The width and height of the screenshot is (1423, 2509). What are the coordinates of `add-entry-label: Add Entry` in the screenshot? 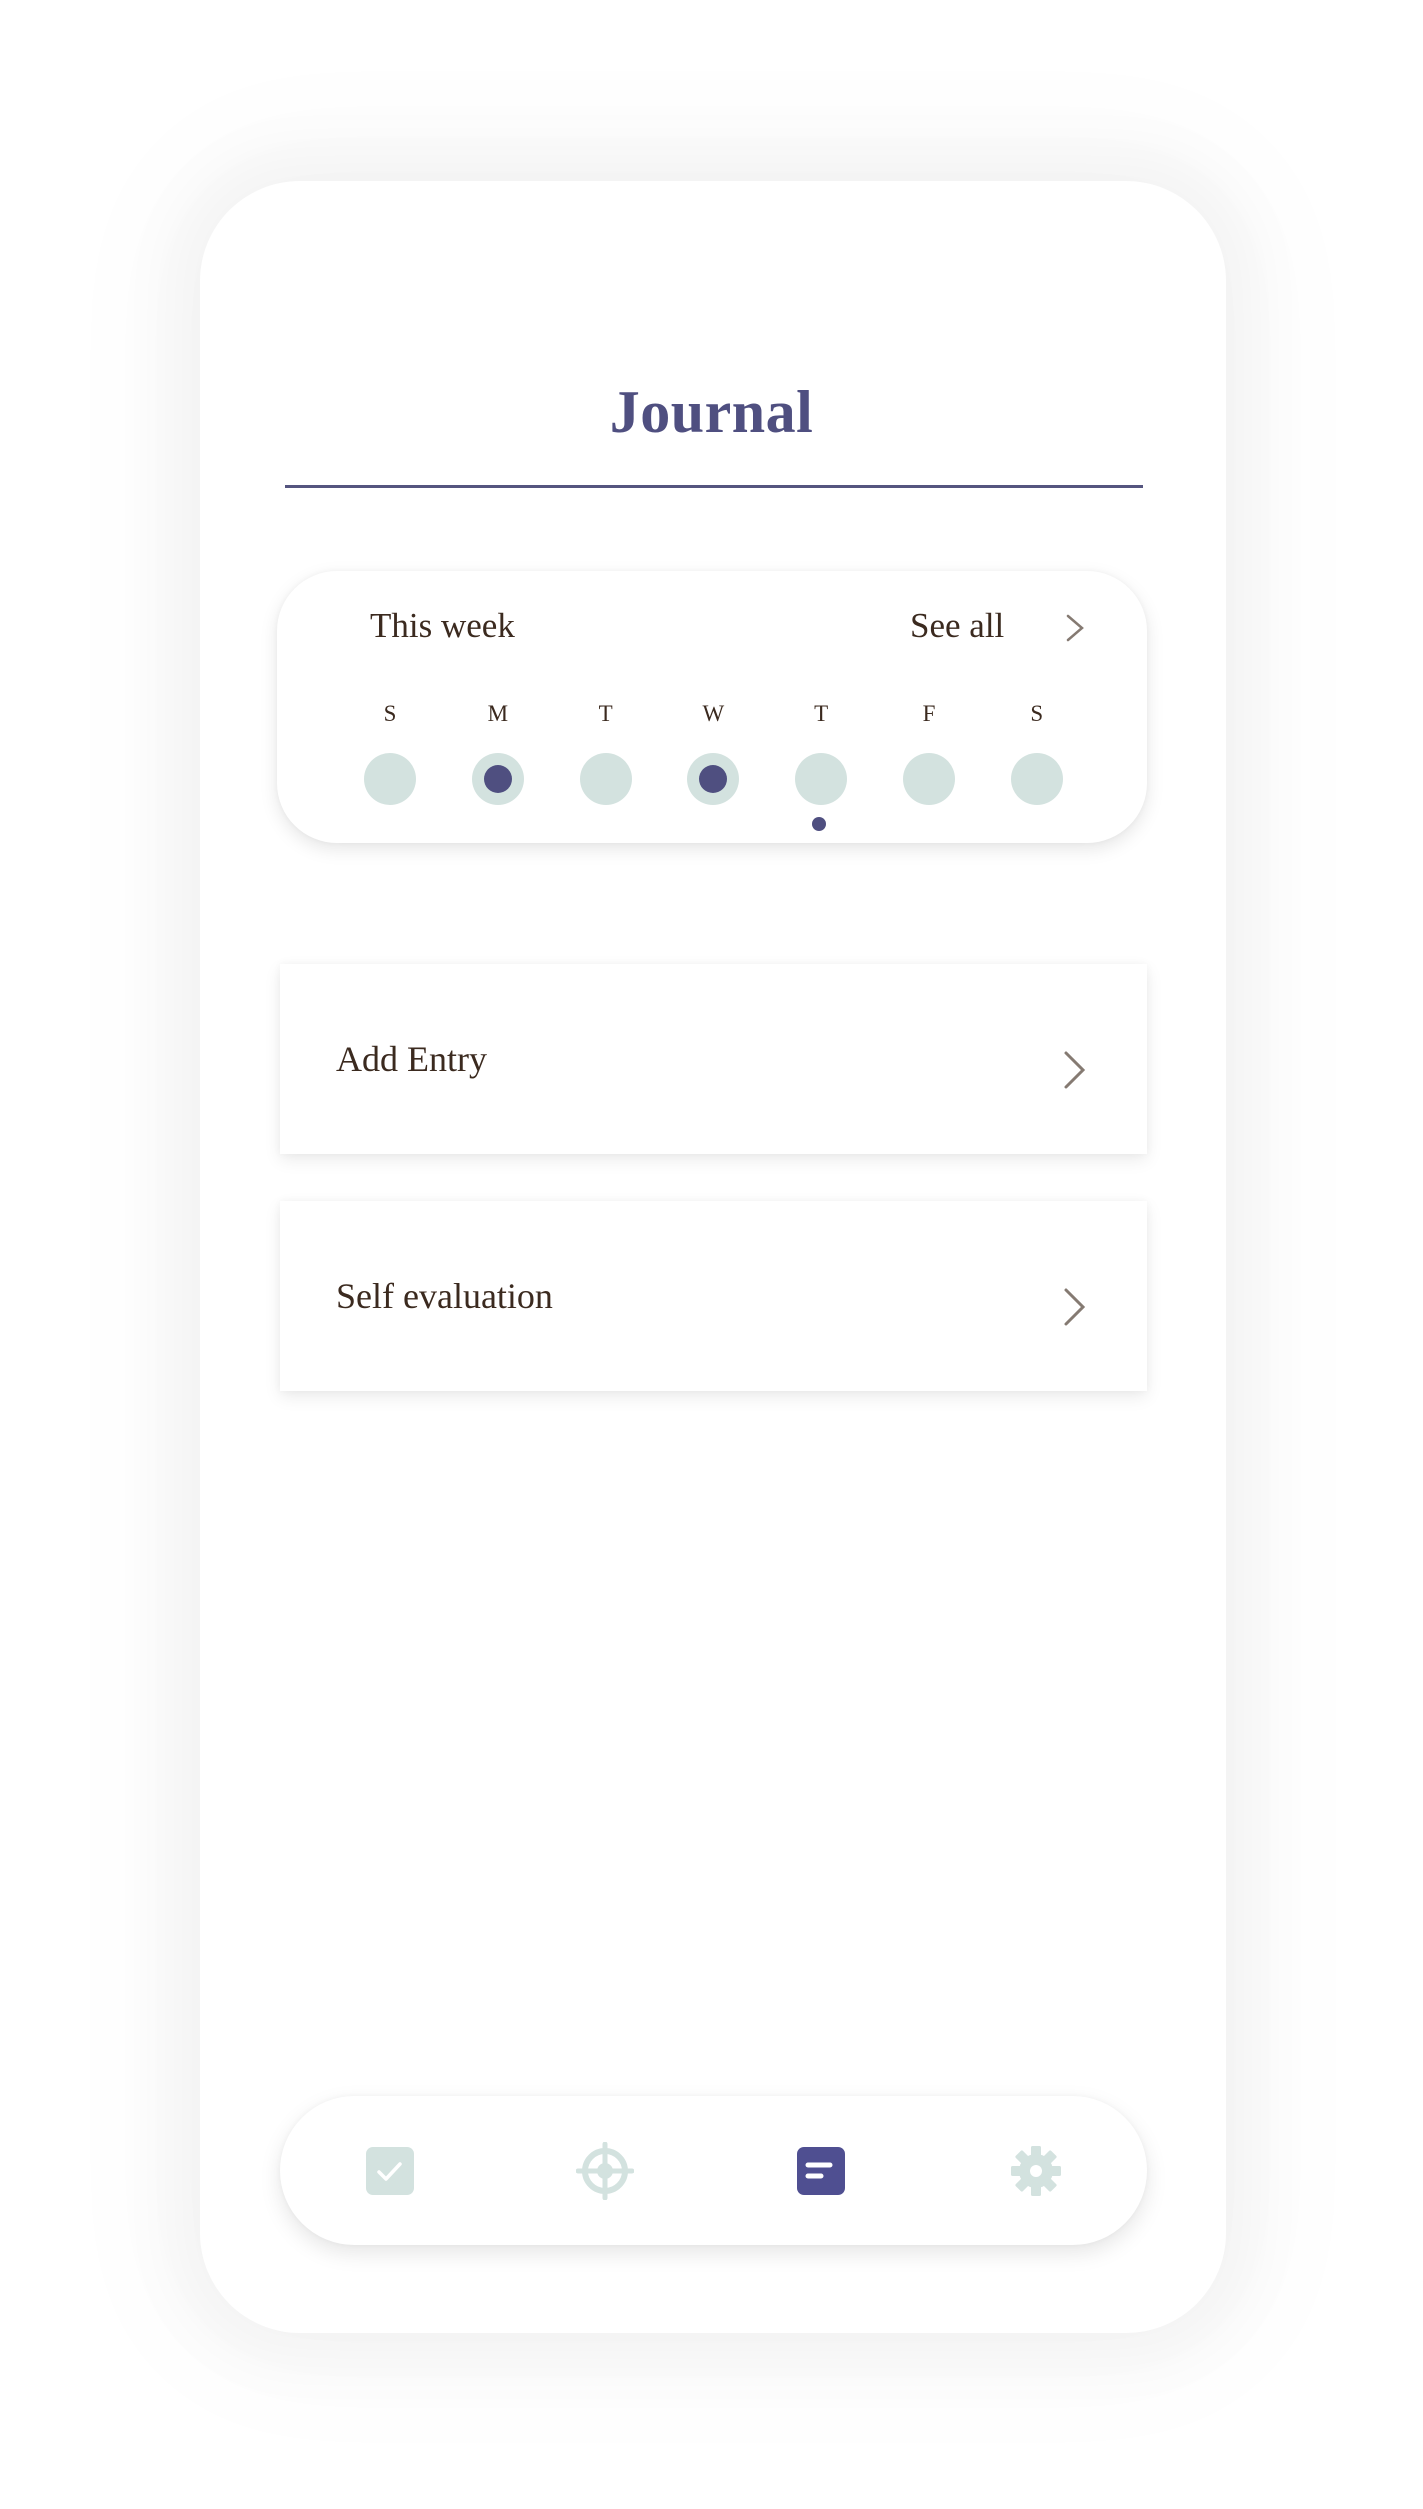 It's located at (411, 1059).